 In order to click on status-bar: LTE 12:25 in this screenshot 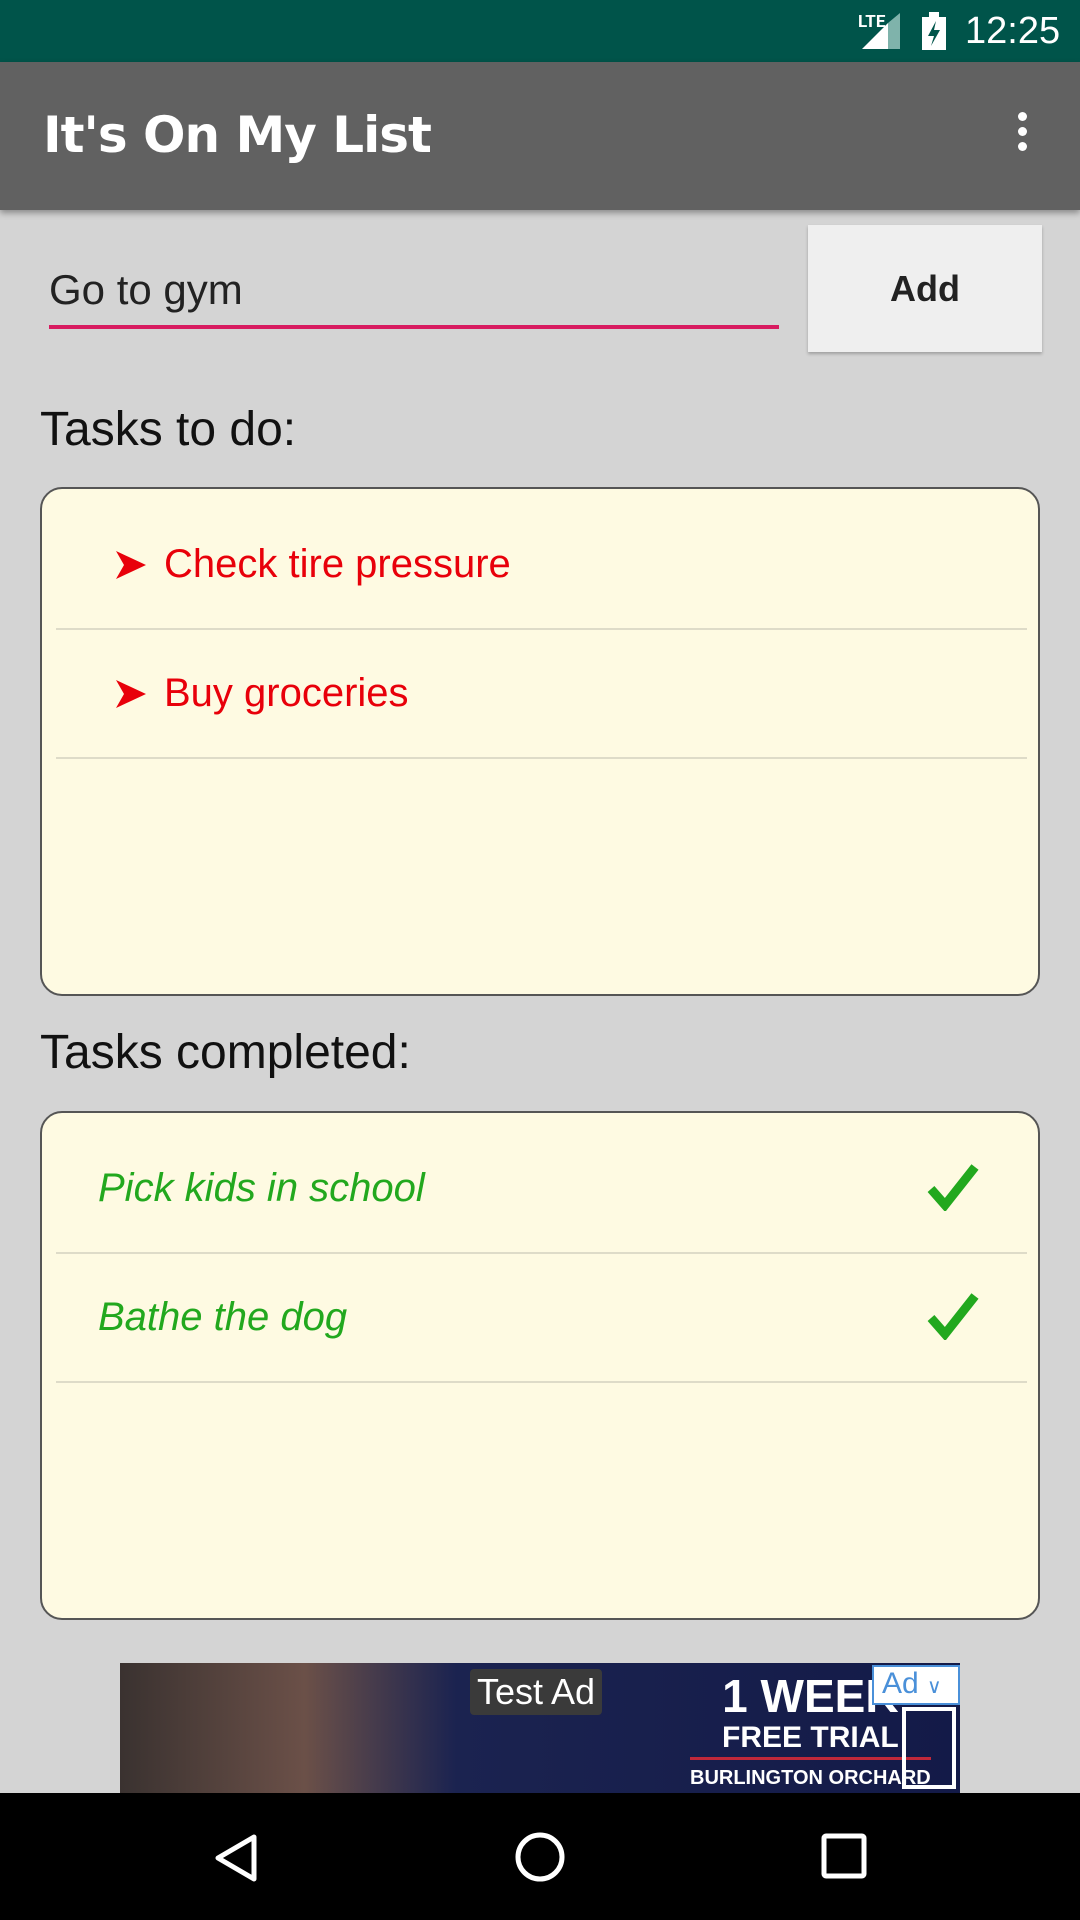, I will do `click(540, 31)`.